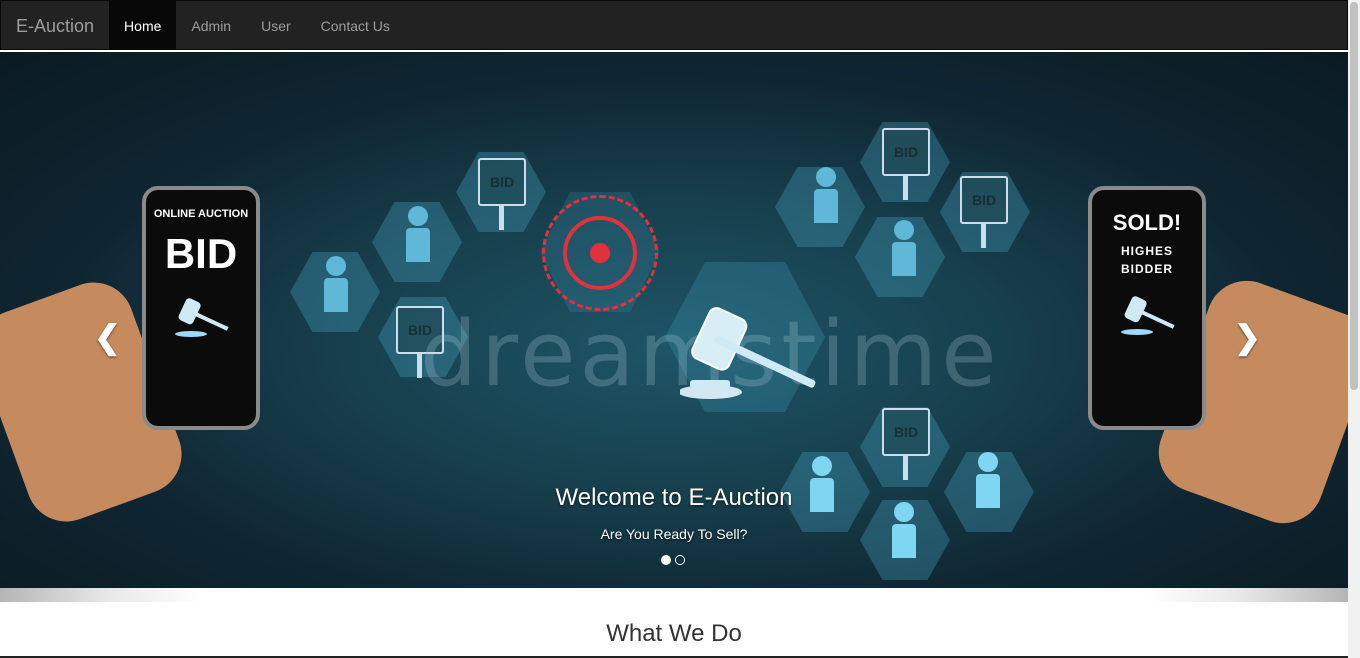 This screenshot has height=658, width=1360. Describe the element at coordinates (55, 25) in the screenshot. I see `brand-logo: E-Auction` at that location.